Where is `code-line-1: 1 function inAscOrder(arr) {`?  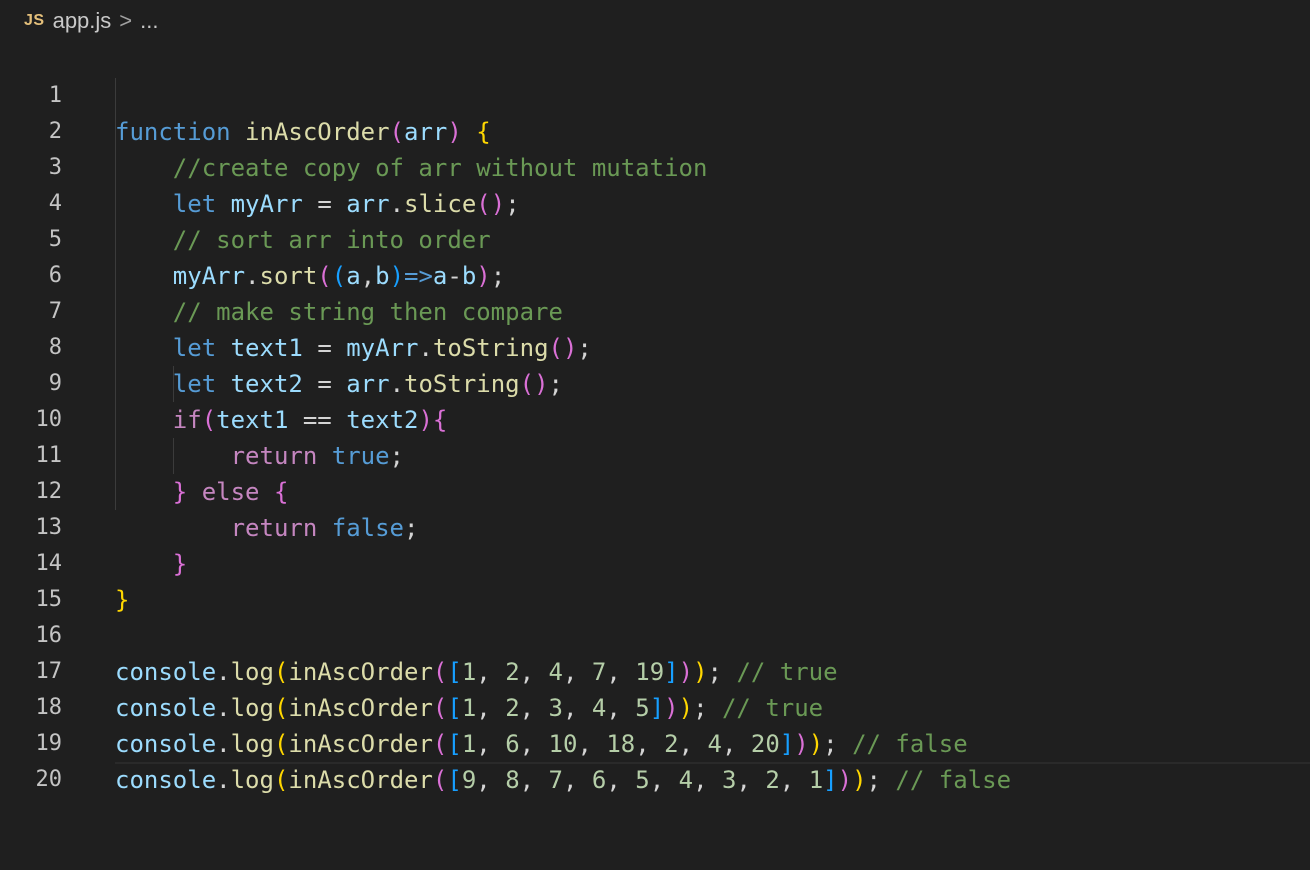 code-line-1: 1 function inAscOrder(arr) { is located at coordinates (655, 94).